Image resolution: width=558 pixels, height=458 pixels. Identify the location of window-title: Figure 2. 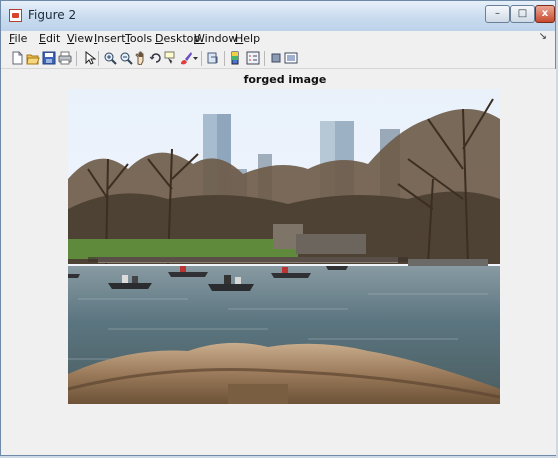
(52, 15).